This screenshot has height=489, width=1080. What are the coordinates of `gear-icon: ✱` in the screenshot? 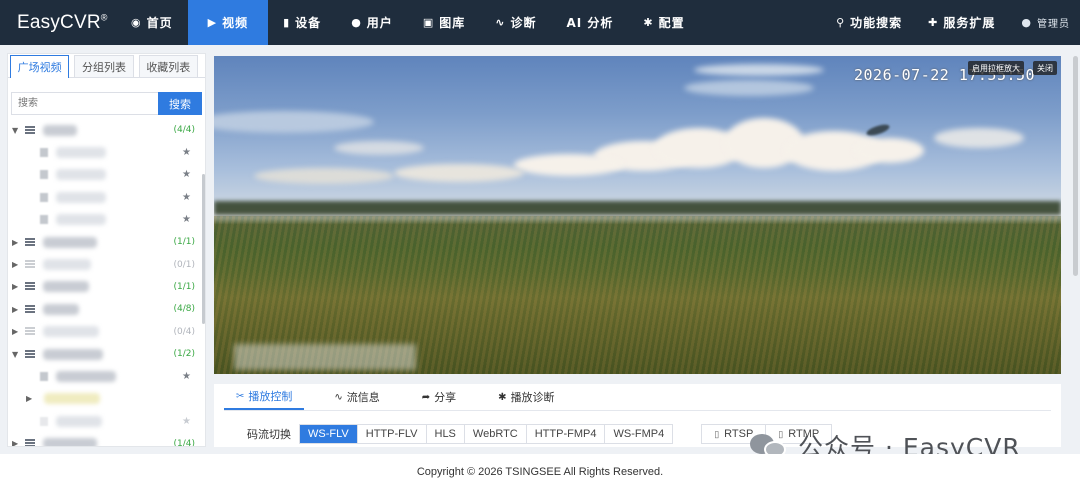 It's located at (502, 397).